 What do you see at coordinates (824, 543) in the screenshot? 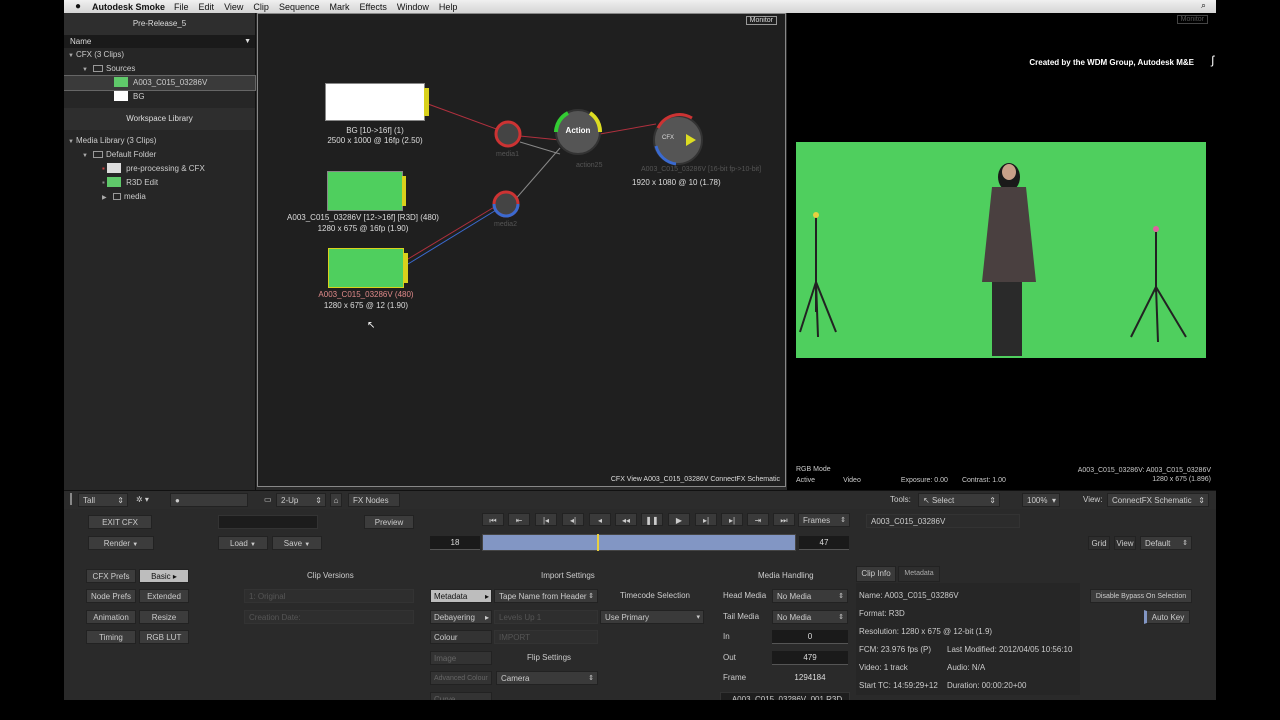
I see `frame-end-field: 47` at bounding box center [824, 543].